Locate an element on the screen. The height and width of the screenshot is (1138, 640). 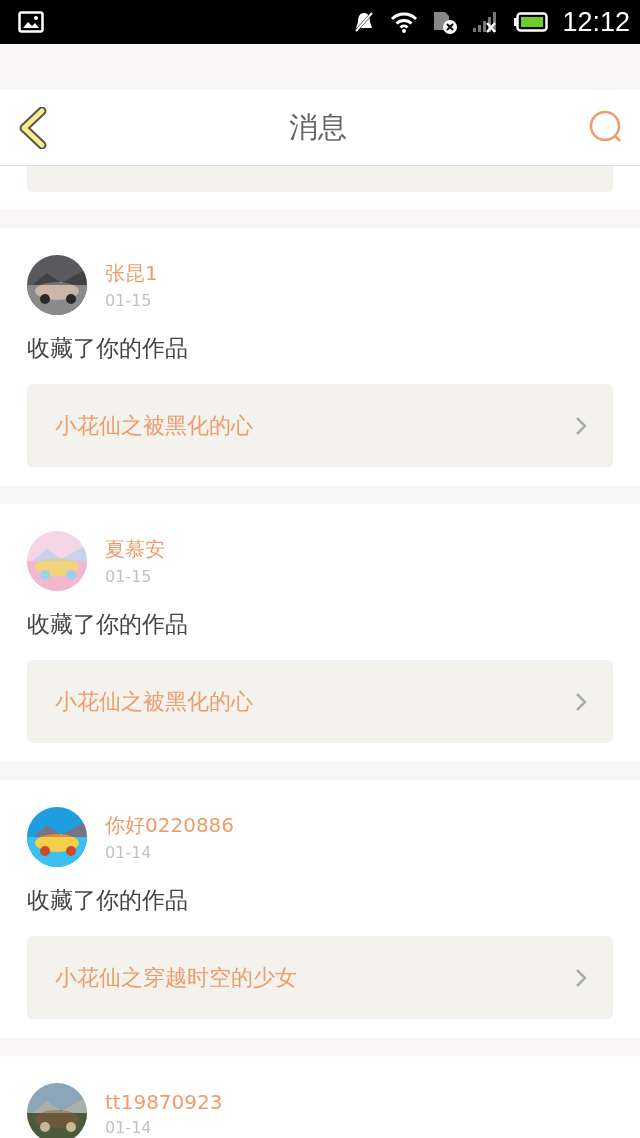
user-name: tt19870923 is located at coordinates (164, 1101).